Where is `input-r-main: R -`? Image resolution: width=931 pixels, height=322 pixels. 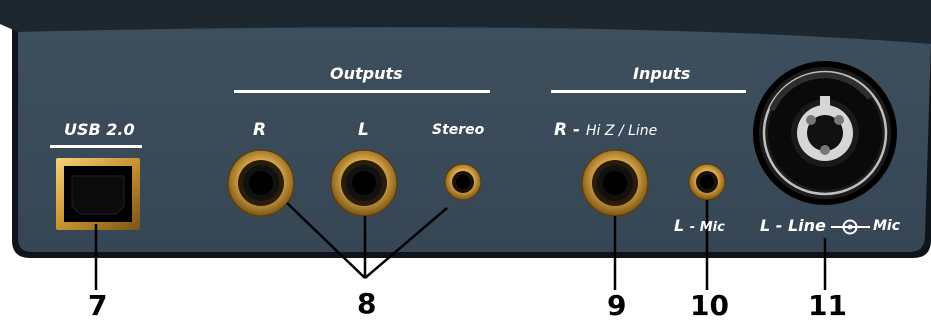
input-r-main: R - is located at coordinates (567, 130).